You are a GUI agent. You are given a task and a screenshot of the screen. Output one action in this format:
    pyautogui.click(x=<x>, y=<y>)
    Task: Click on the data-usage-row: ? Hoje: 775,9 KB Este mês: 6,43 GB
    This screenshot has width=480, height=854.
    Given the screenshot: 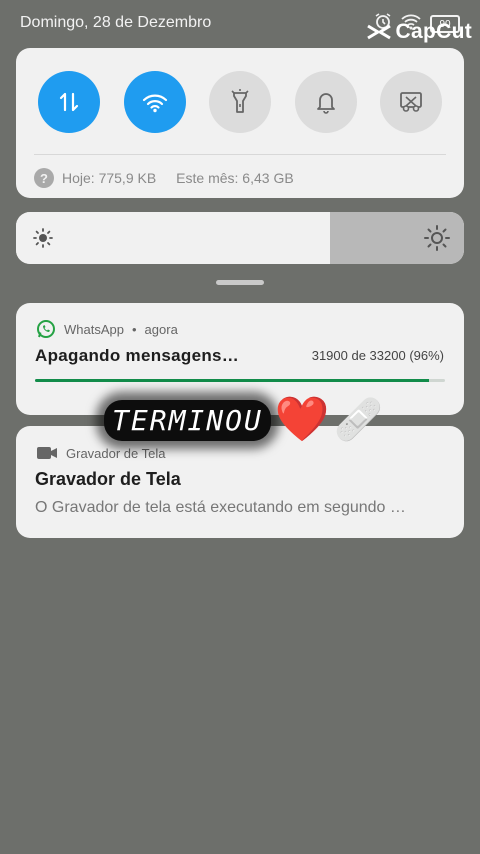 What is the action you would take?
    pyautogui.click(x=164, y=178)
    